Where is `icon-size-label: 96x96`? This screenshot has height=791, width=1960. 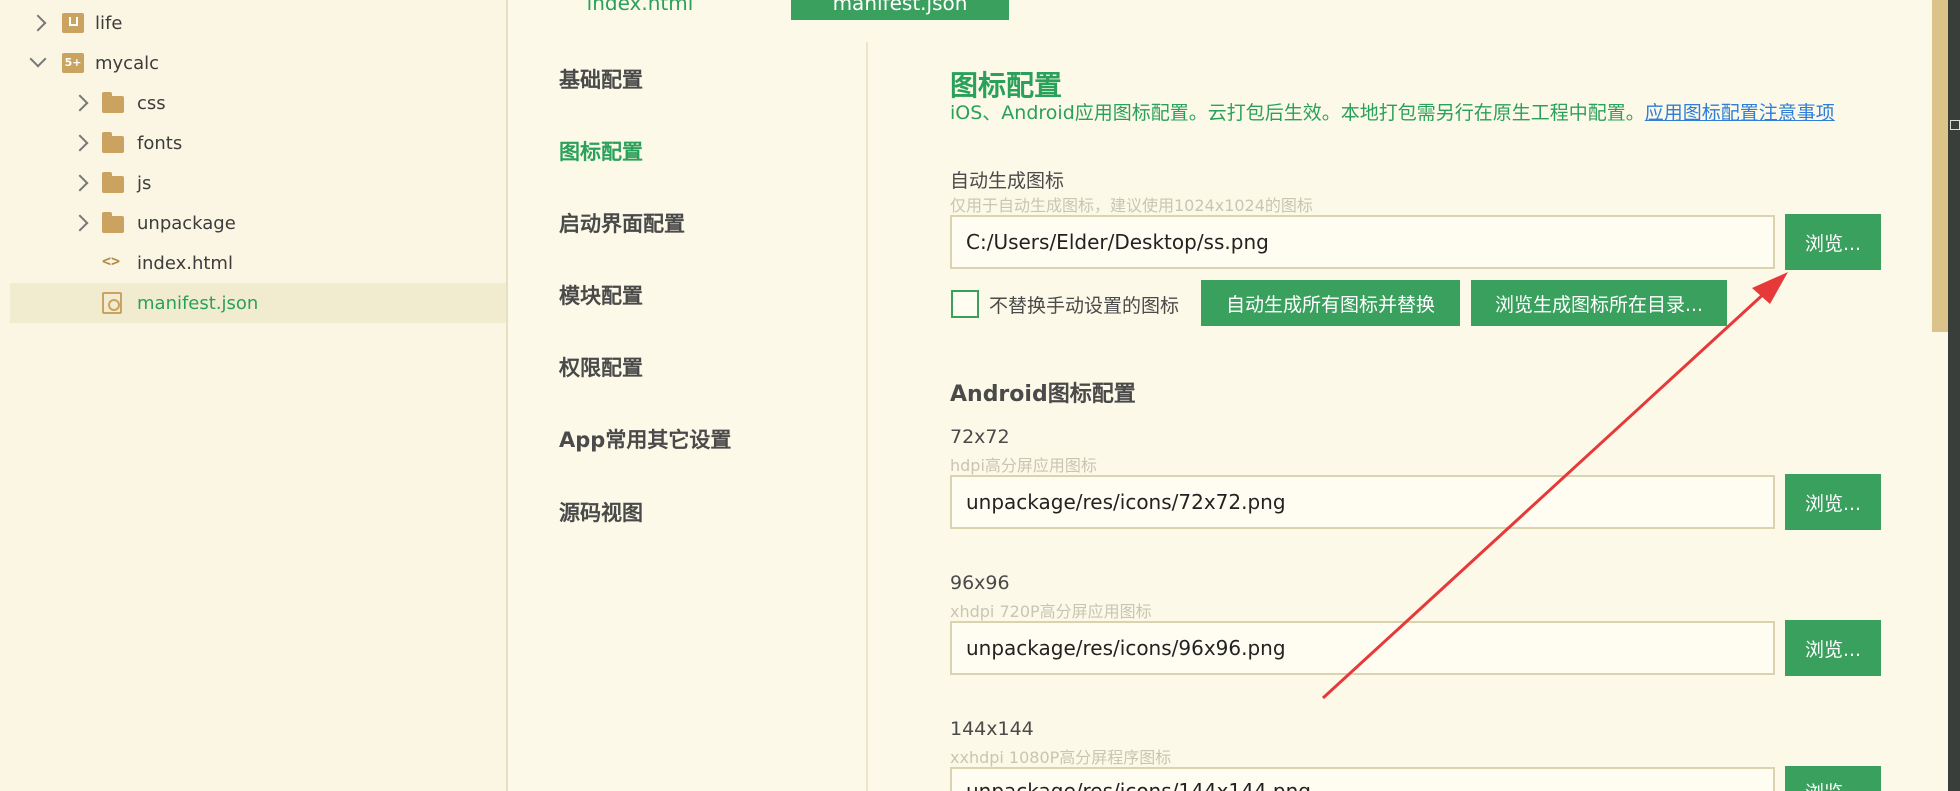 icon-size-label: 96x96 is located at coordinates (980, 583).